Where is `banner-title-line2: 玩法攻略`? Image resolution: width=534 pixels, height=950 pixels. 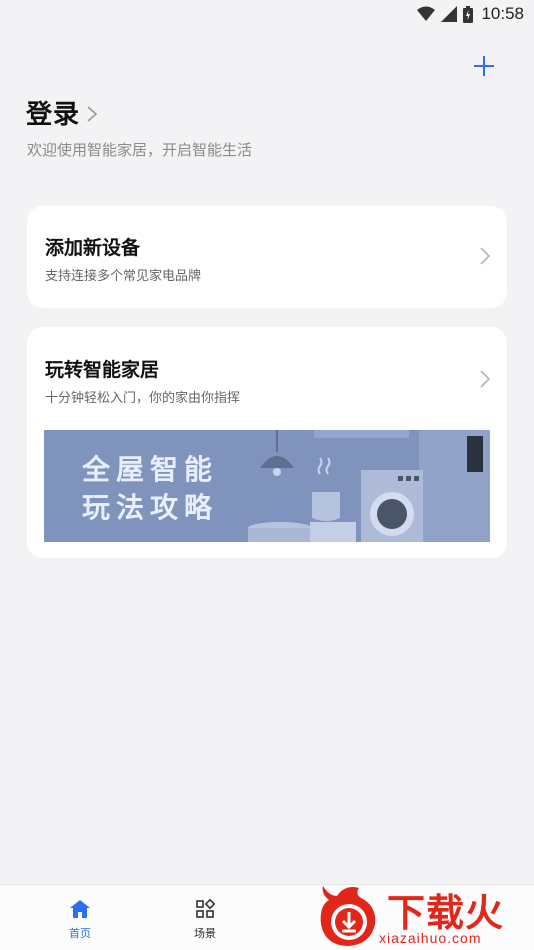 banner-title-line2: 玩法攻略 is located at coordinates (150, 507).